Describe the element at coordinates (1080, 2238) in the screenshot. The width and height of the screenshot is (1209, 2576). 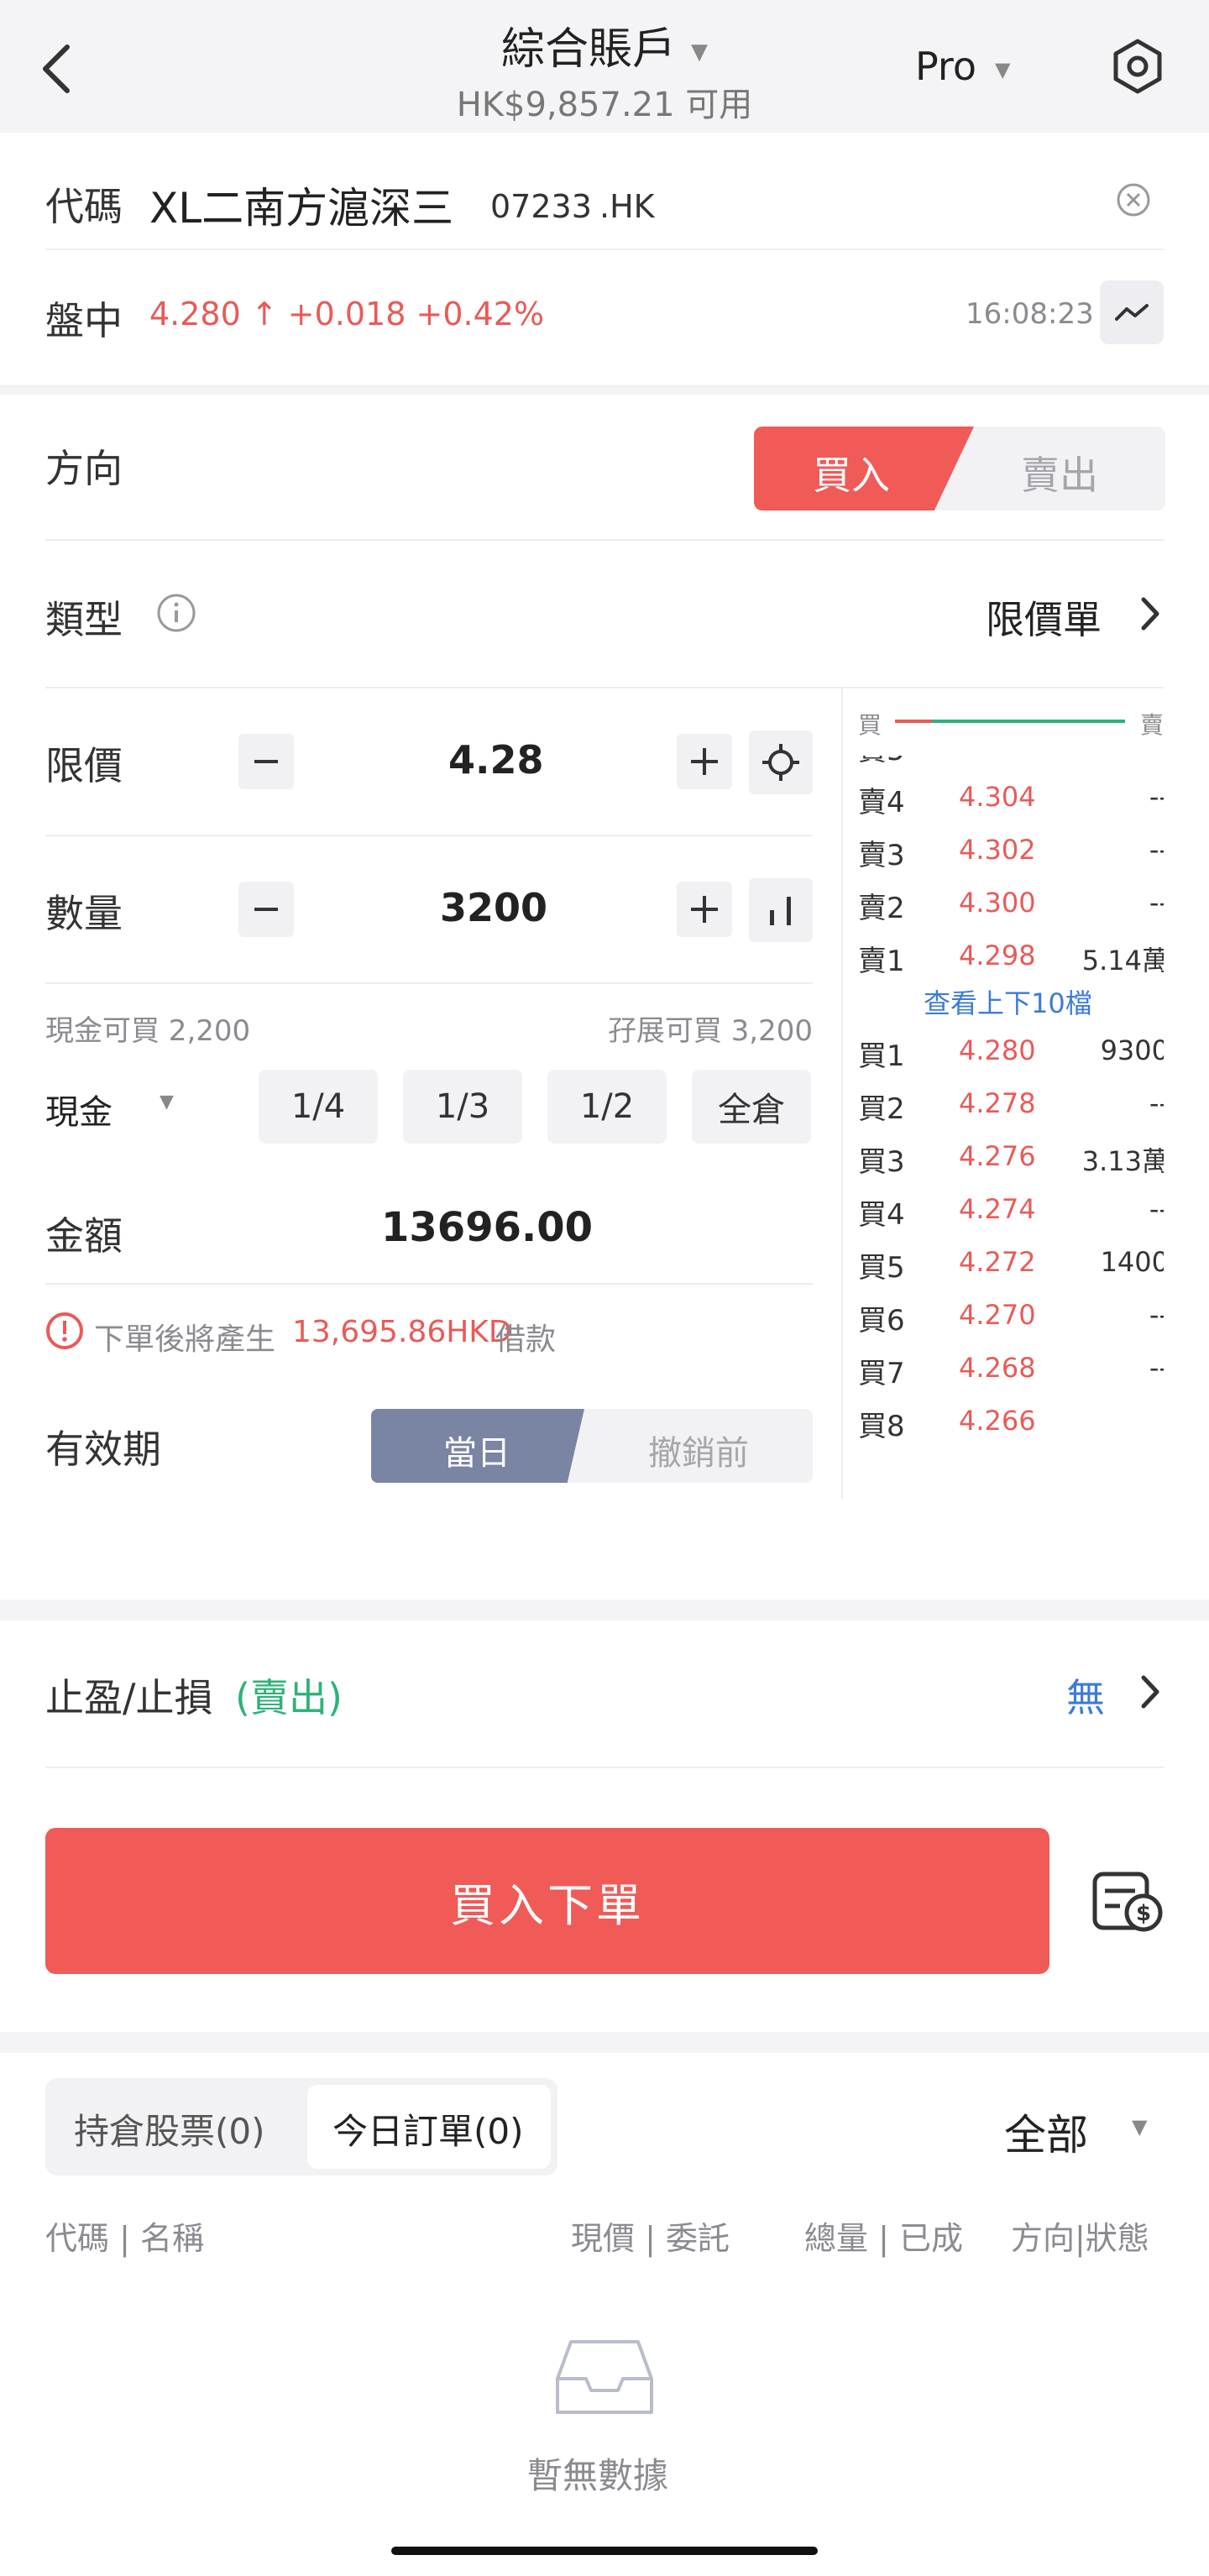
I see `col-dir: 方向|狀態` at that location.